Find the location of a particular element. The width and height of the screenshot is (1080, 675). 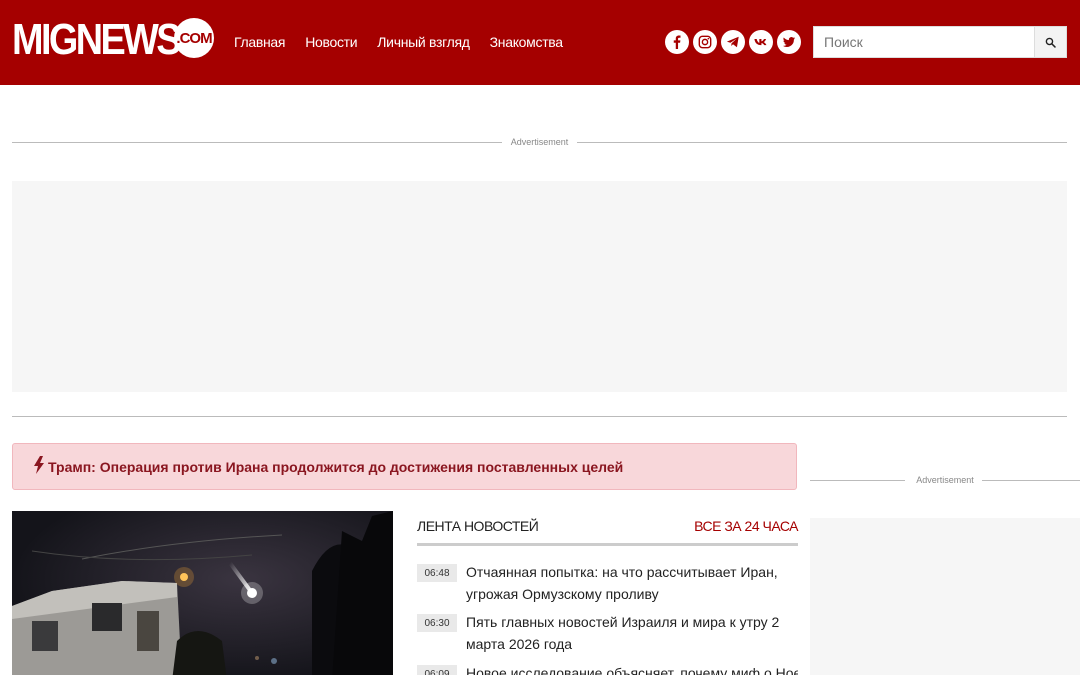

logo-text: MIGNEWS is located at coordinates (97, 39).